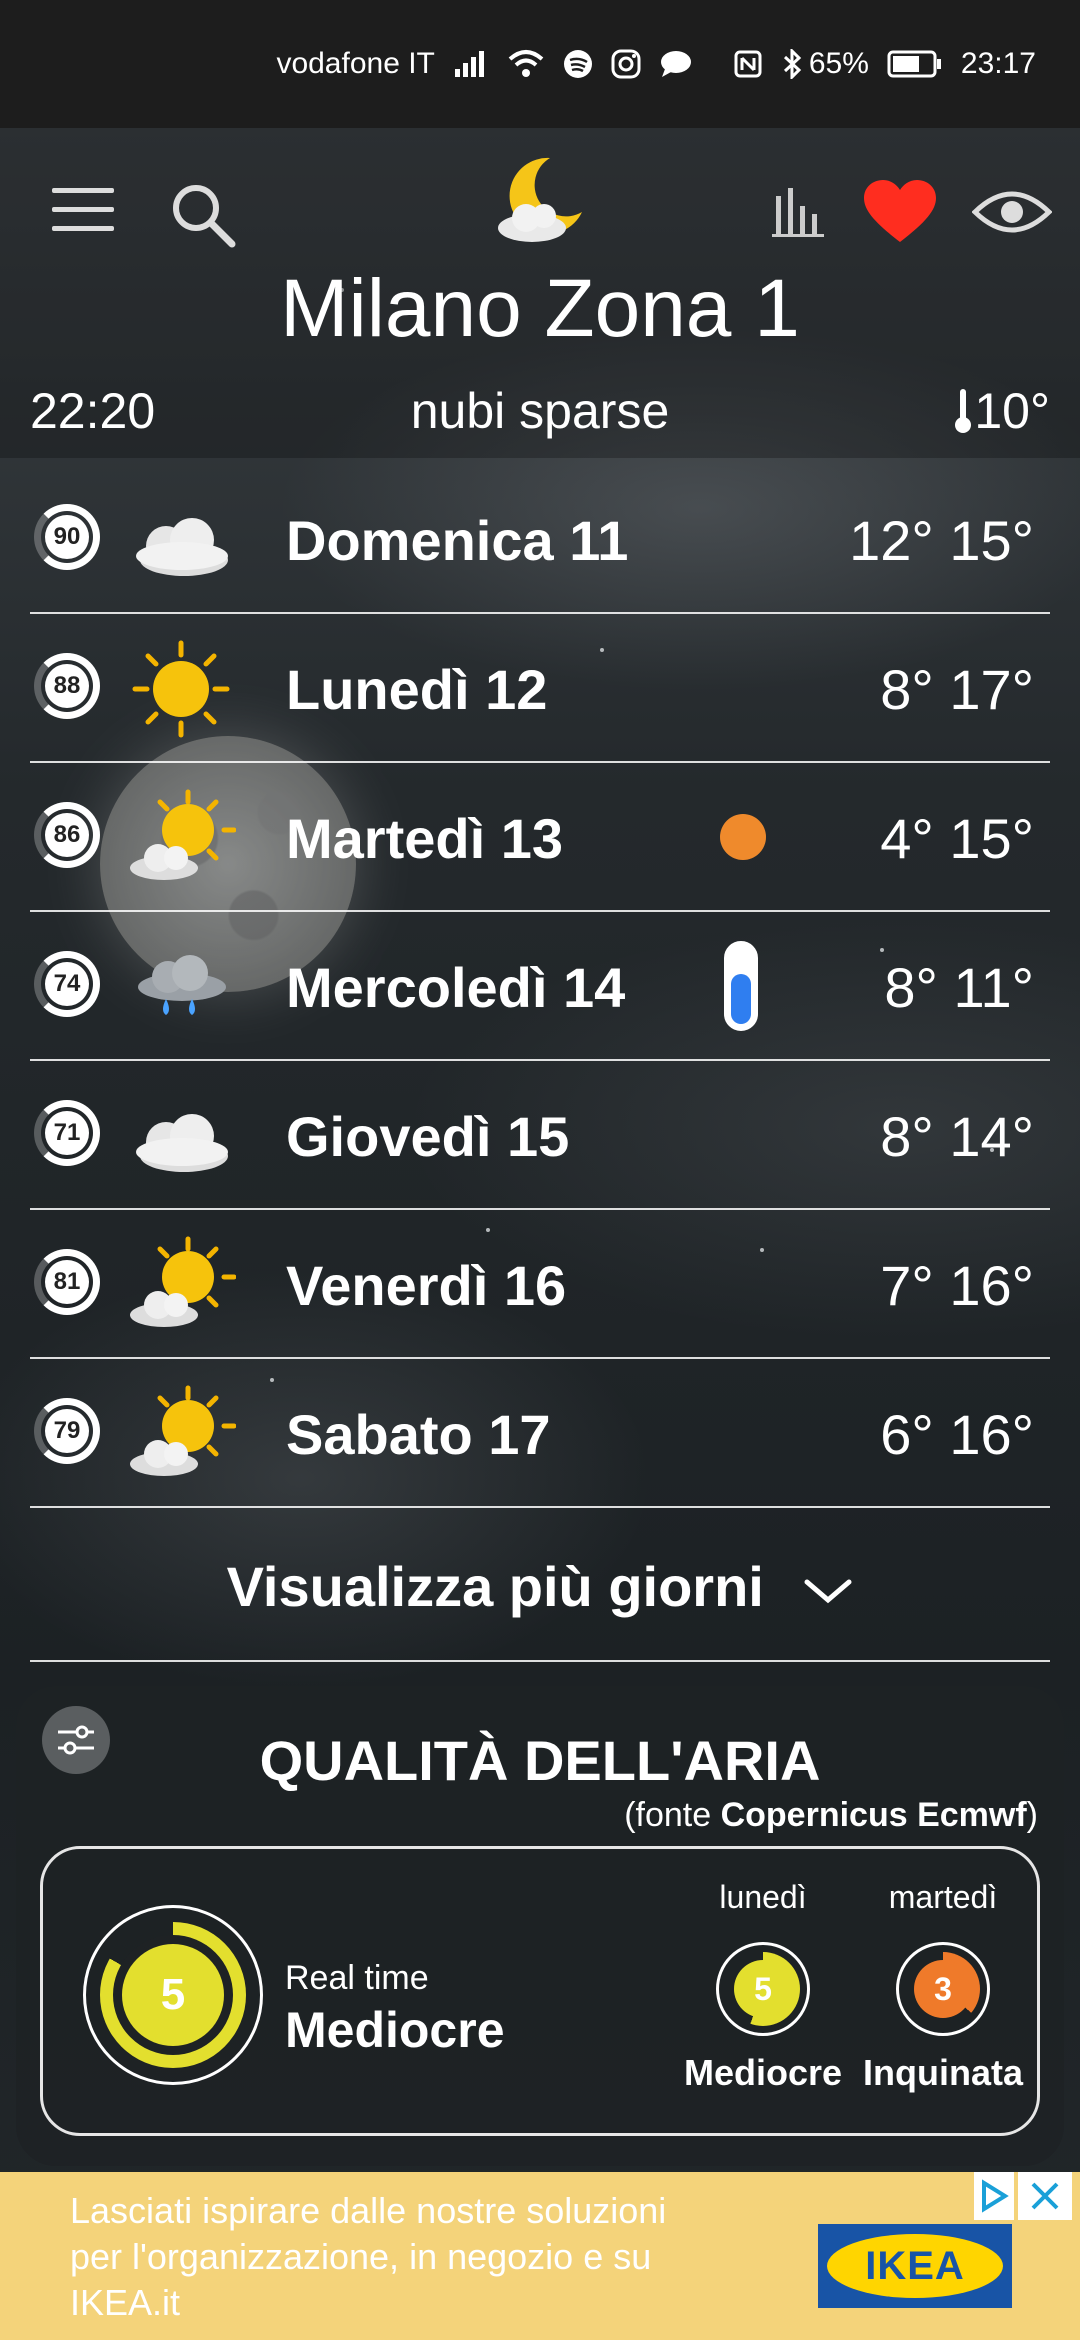 The height and width of the screenshot is (2340, 1080). I want to click on thermometer-icon, so click(963, 411).